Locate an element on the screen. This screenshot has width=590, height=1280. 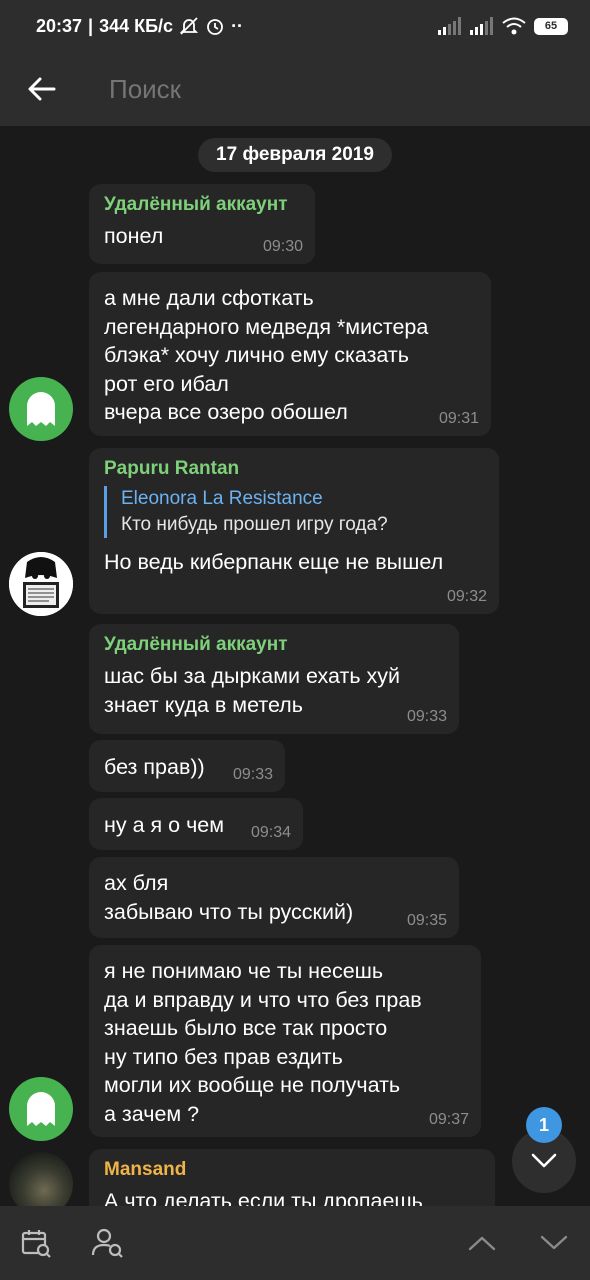
next-result-button is located at coordinates (554, 1243).